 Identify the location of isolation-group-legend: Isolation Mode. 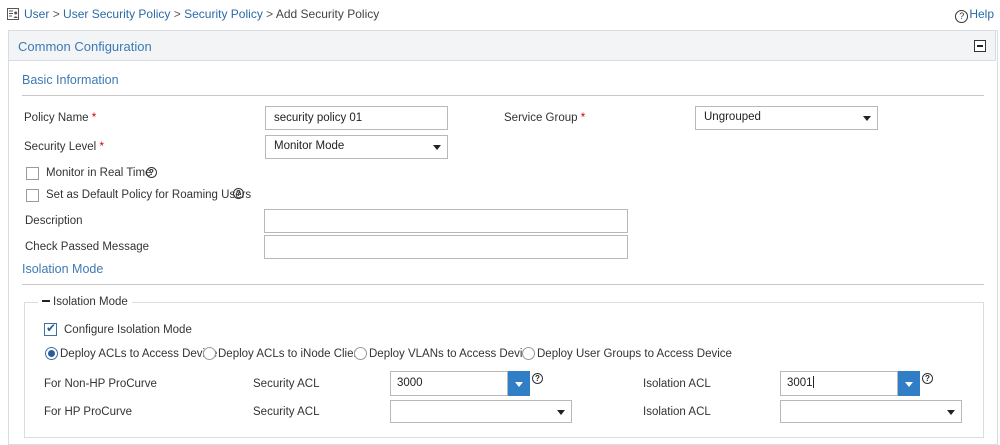
(85, 302).